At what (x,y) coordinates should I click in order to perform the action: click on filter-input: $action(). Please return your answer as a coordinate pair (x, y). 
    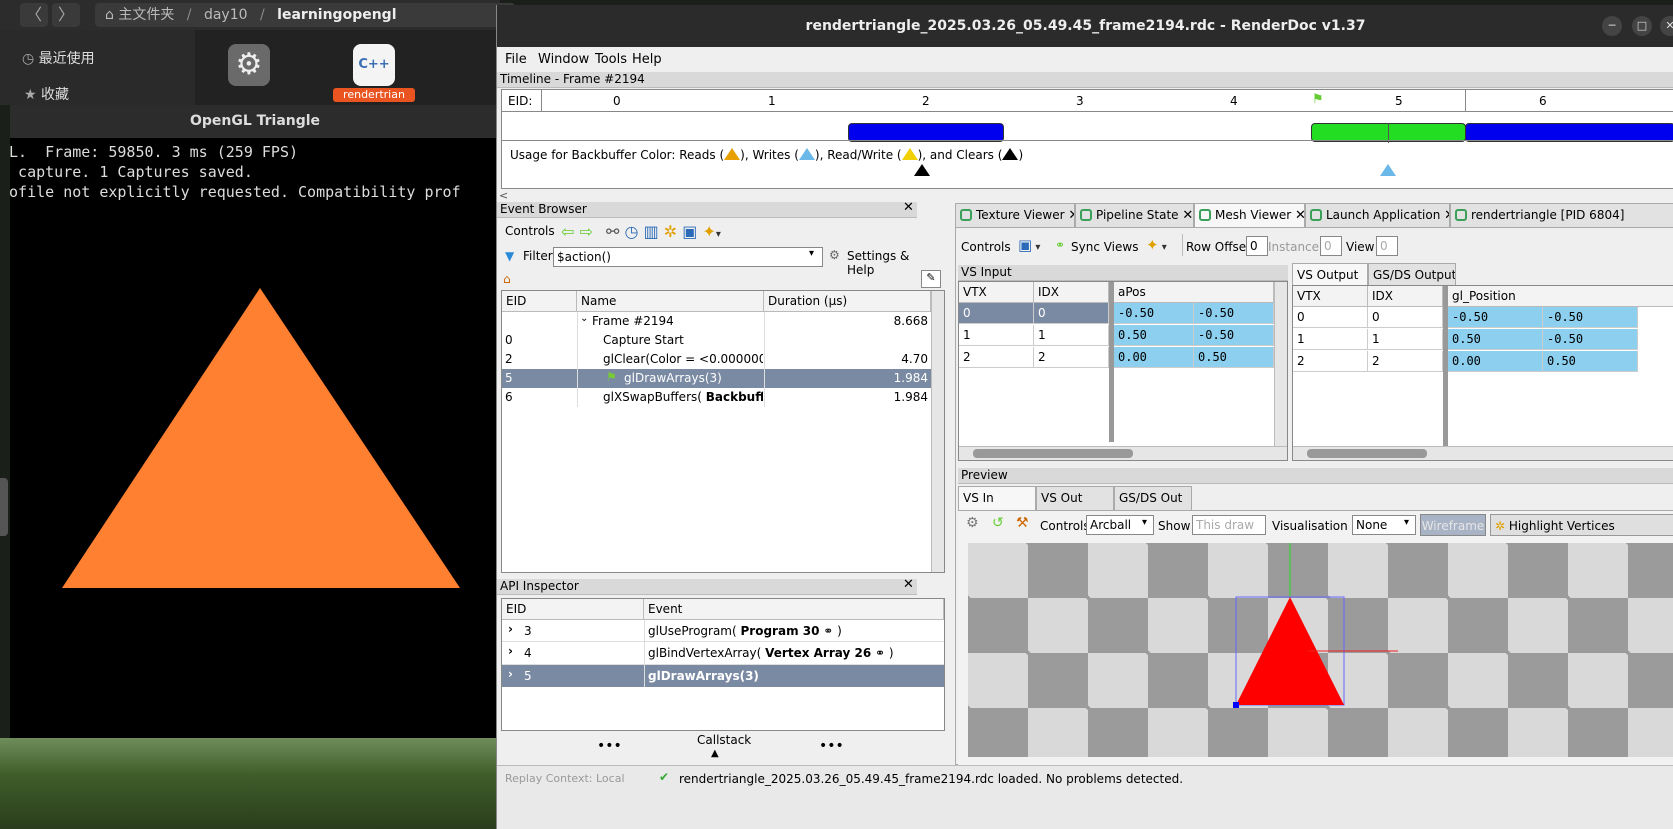
    Looking at the image, I should click on (688, 257).